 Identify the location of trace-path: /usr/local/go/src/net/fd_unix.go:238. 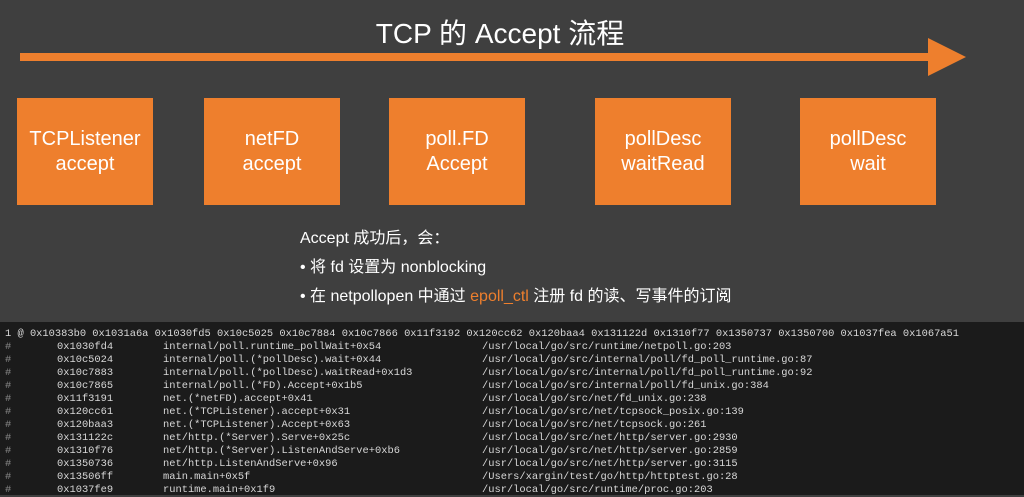
(594, 399).